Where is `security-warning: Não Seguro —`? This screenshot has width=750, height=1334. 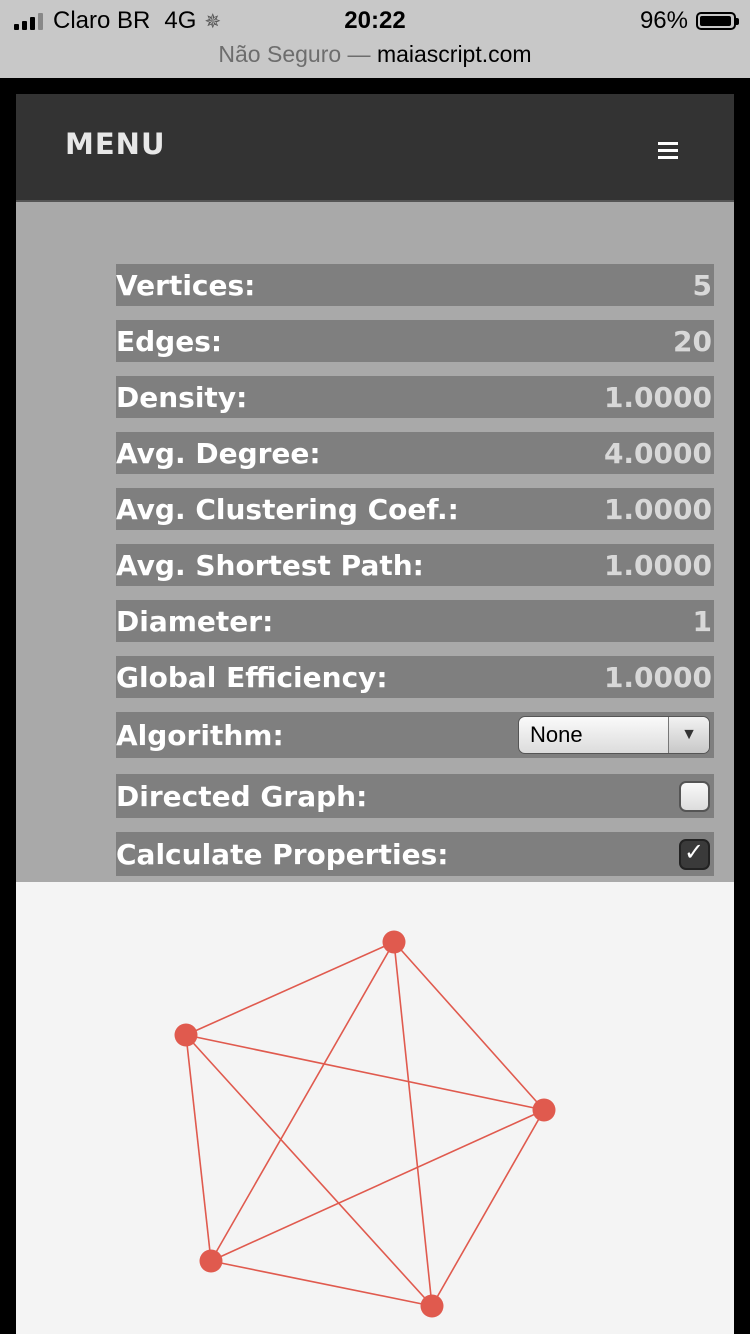
security-warning: Não Seguro — is located at coordinates (294, 54).